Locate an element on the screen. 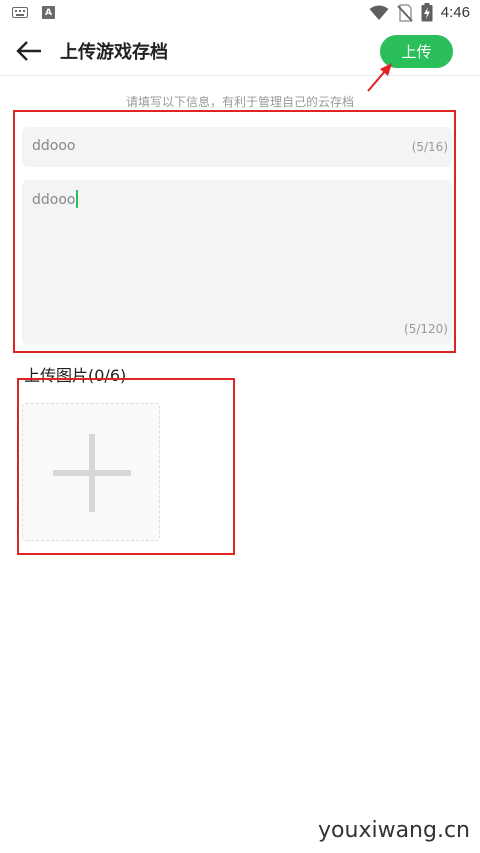  plus-icon is located at coordinates (92, 473).